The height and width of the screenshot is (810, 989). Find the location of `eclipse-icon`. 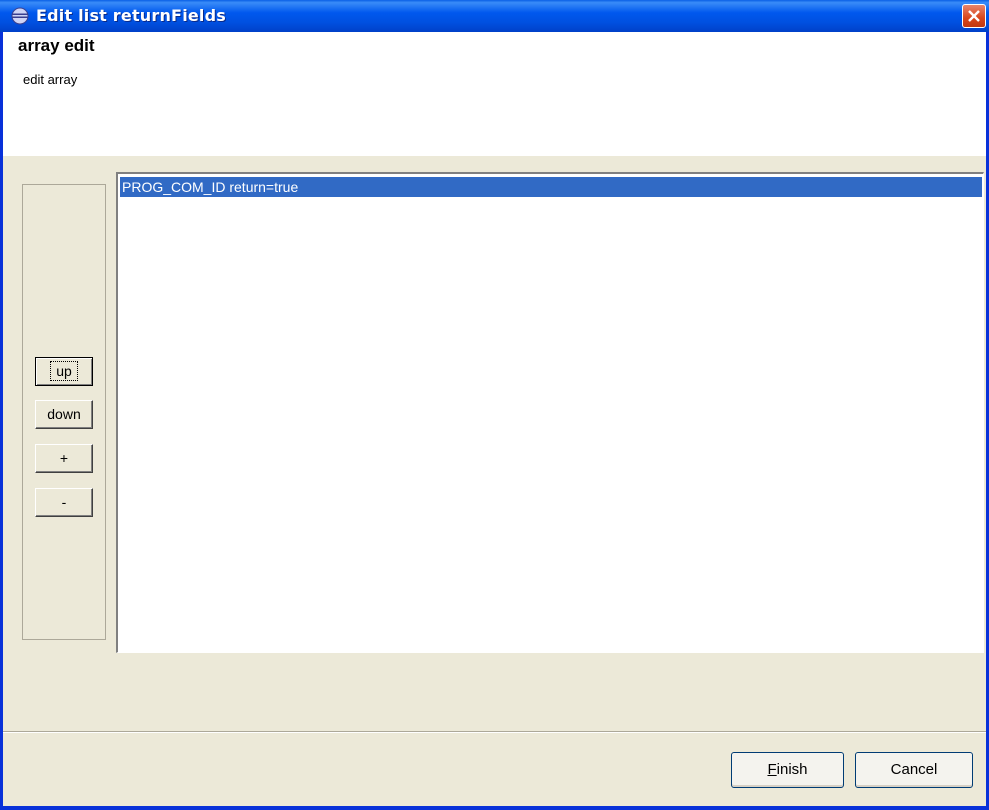

eclipse-icon is located at coordinates (20, 16).